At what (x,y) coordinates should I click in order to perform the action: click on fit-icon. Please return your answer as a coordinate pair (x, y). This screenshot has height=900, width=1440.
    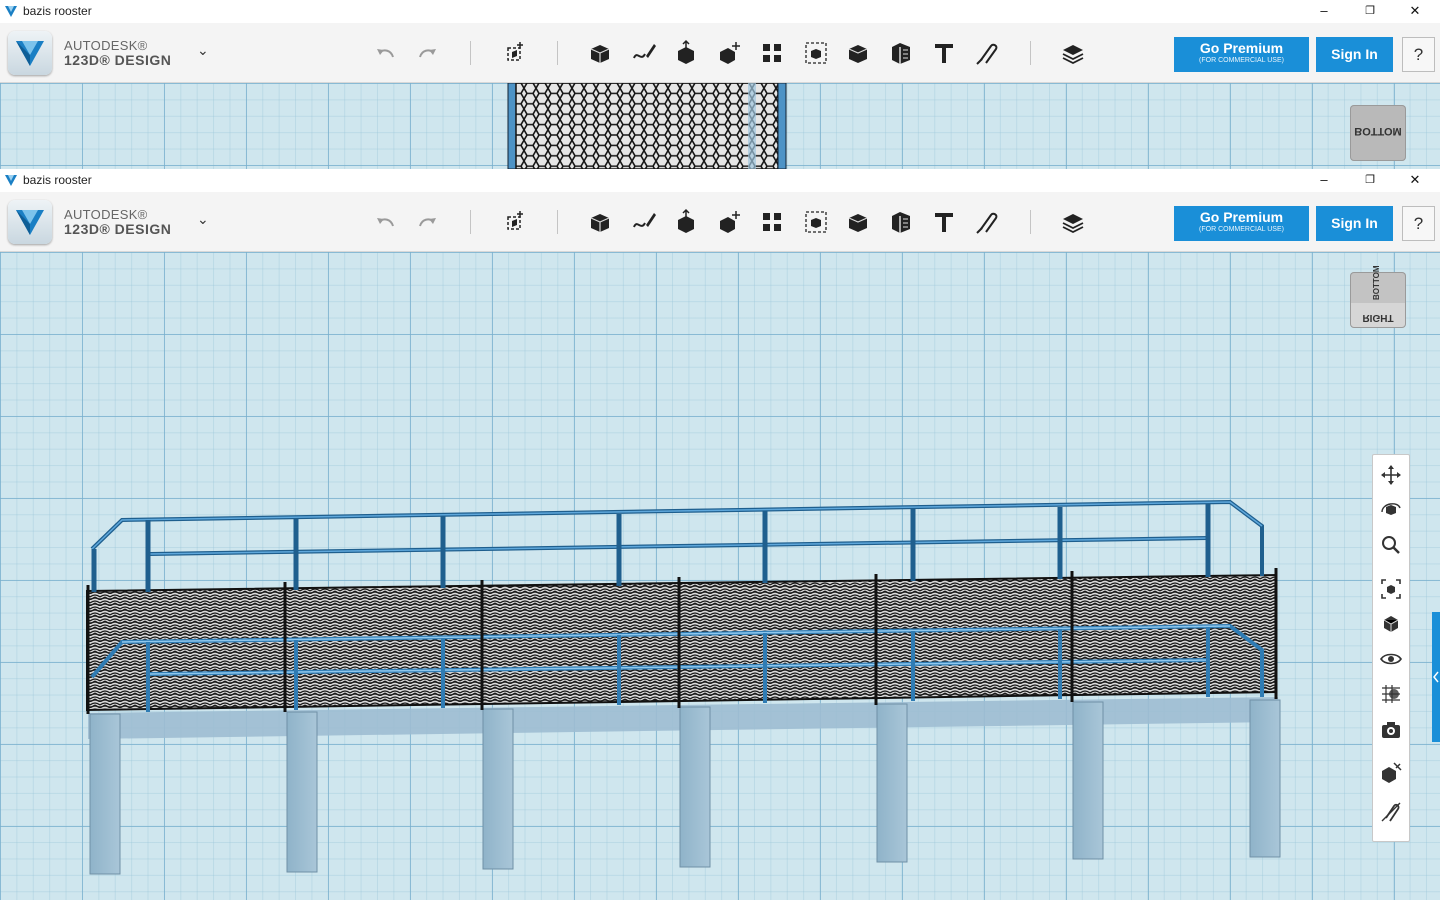
    Looking at the image, I should click on (1391, 589).